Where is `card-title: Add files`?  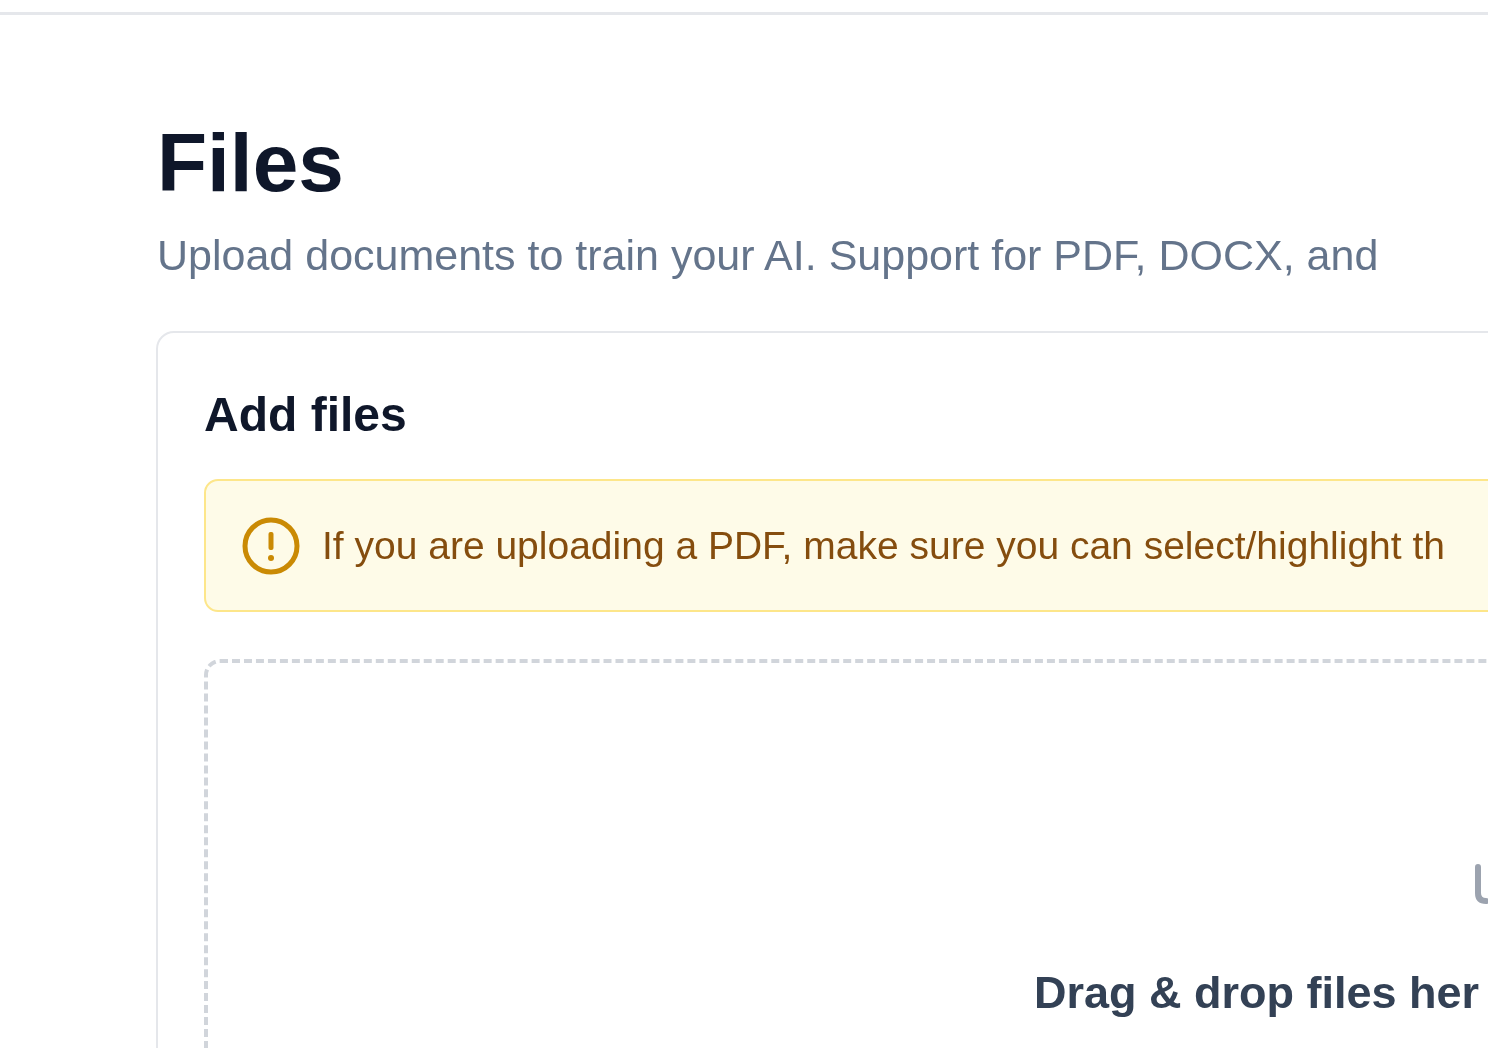
card-title: Add files is located at coordinates (306, 415).